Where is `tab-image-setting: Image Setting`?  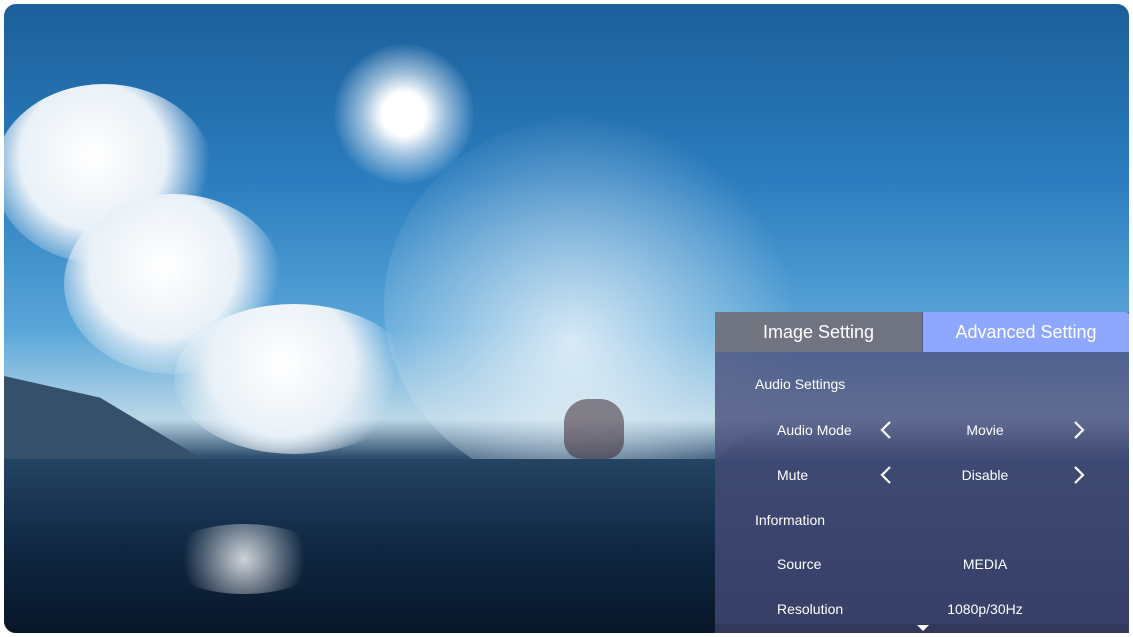
tab-image-setting: Image Setting is located at coordinates (818, 332).